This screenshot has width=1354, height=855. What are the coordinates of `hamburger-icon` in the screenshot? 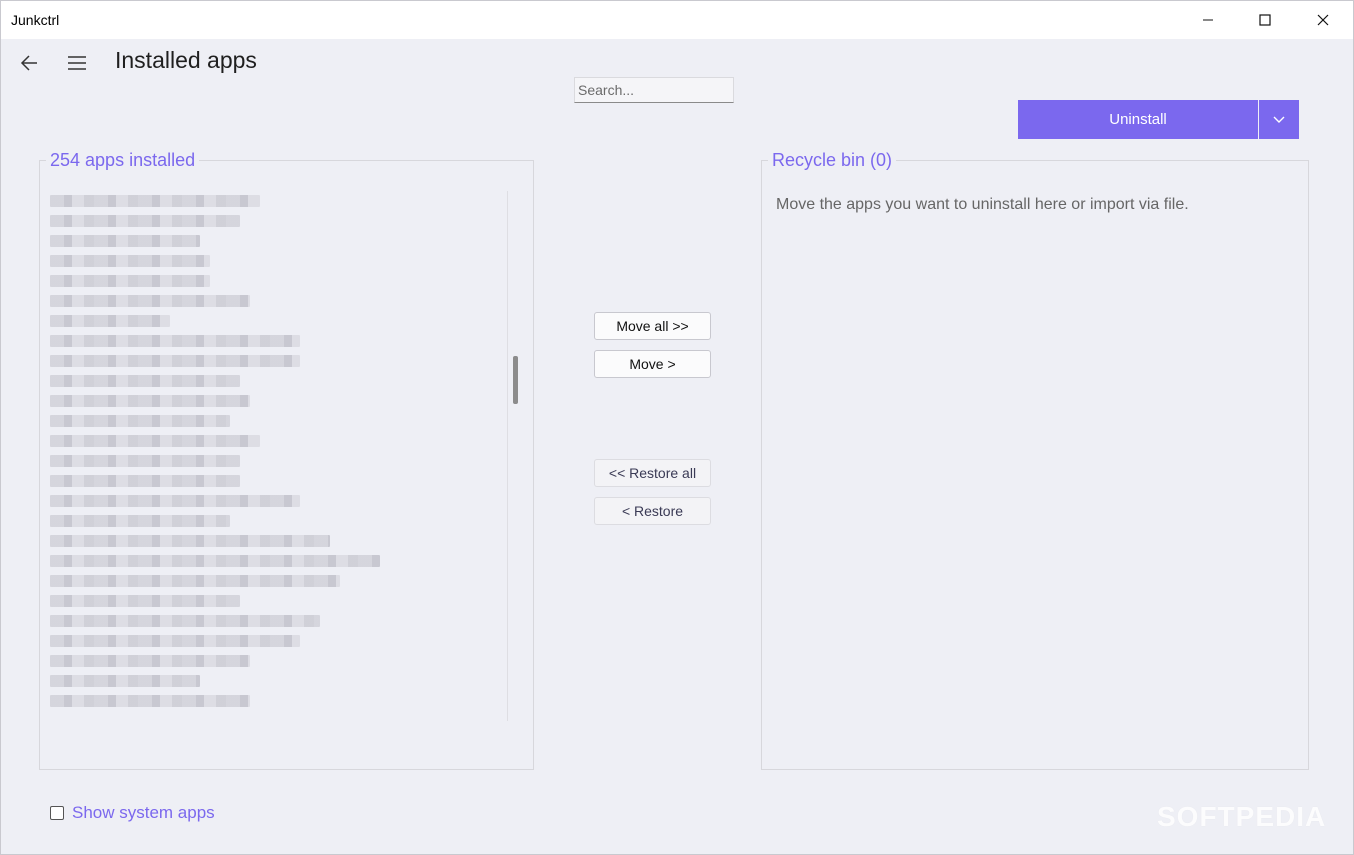 It's located at (77, 63).